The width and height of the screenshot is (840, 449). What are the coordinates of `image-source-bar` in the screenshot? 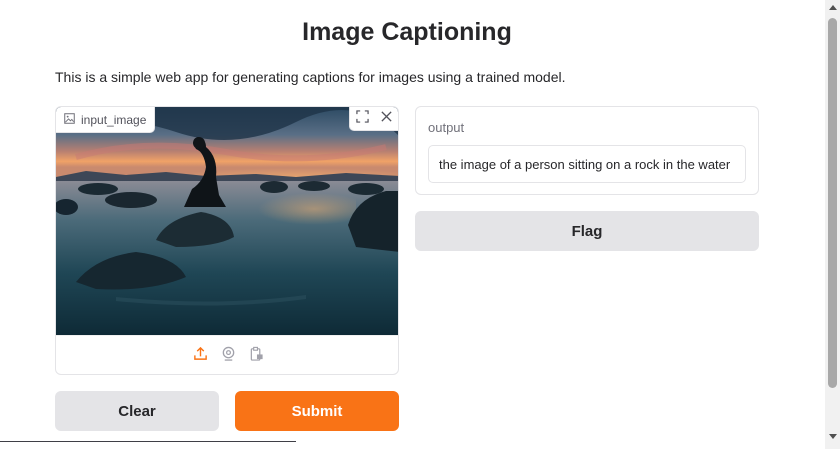 It's located at (227, 354).